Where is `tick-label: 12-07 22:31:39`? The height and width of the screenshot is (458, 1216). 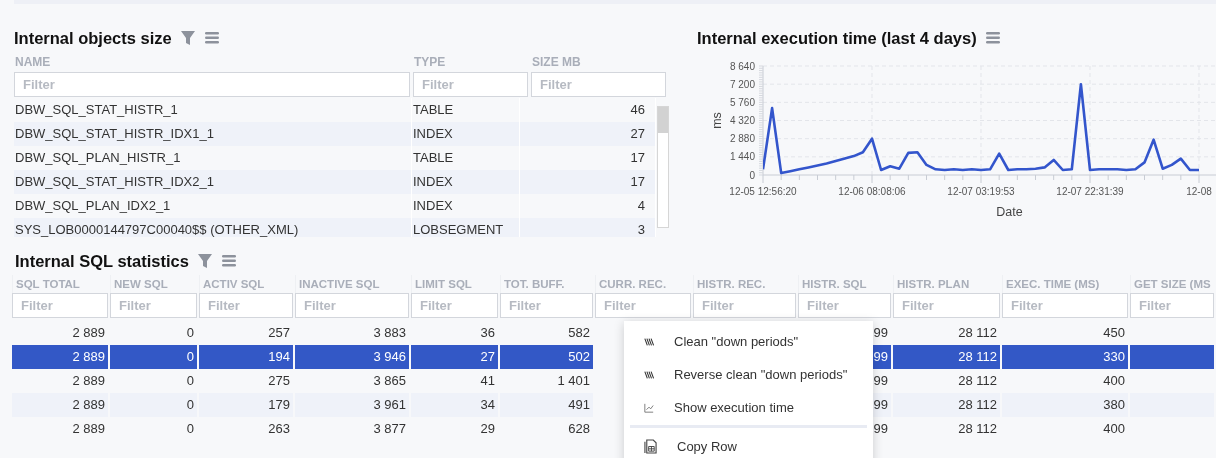
tick-label: 12-07 22:31:39 is located at coordinates (1090, 191).